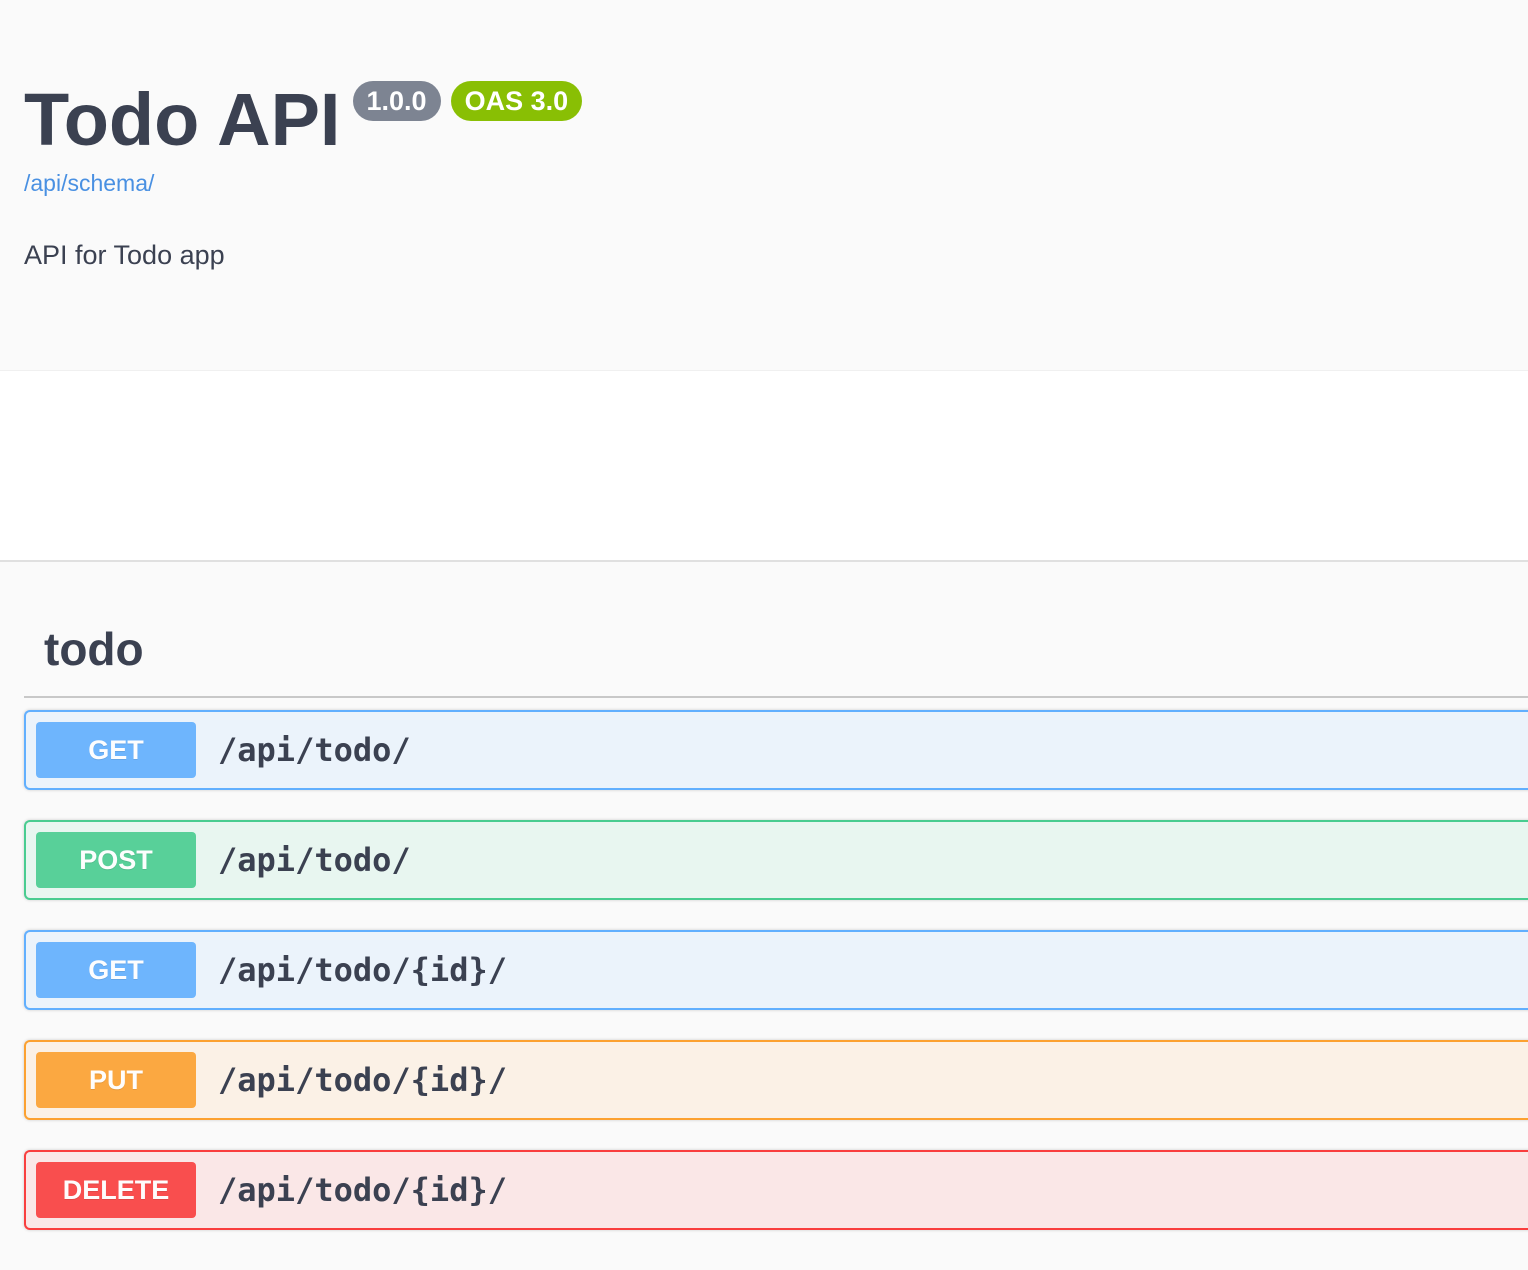  I want to click on api-description: API for Todo app, so click(124, 255).